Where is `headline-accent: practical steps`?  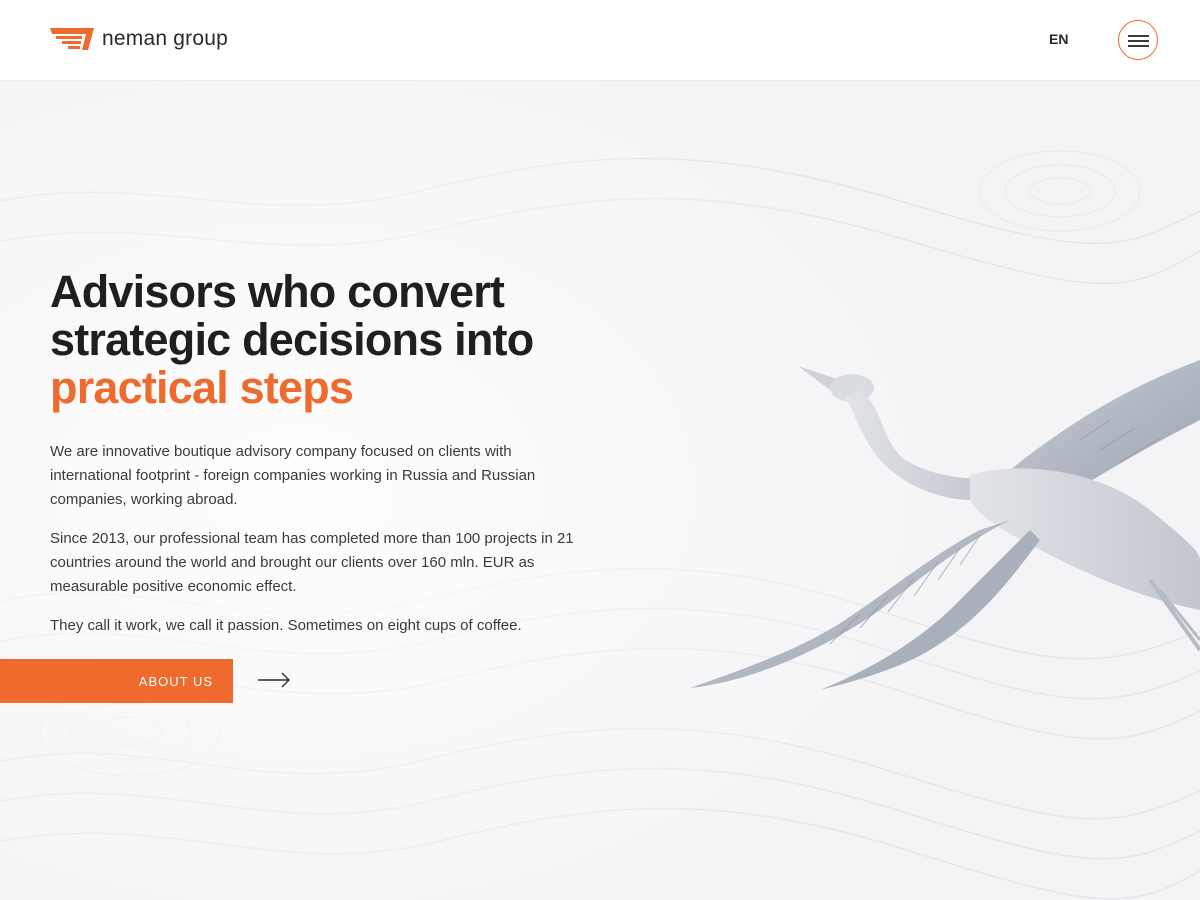
headline-accent: practical steps is located at coordinates (202, 387).